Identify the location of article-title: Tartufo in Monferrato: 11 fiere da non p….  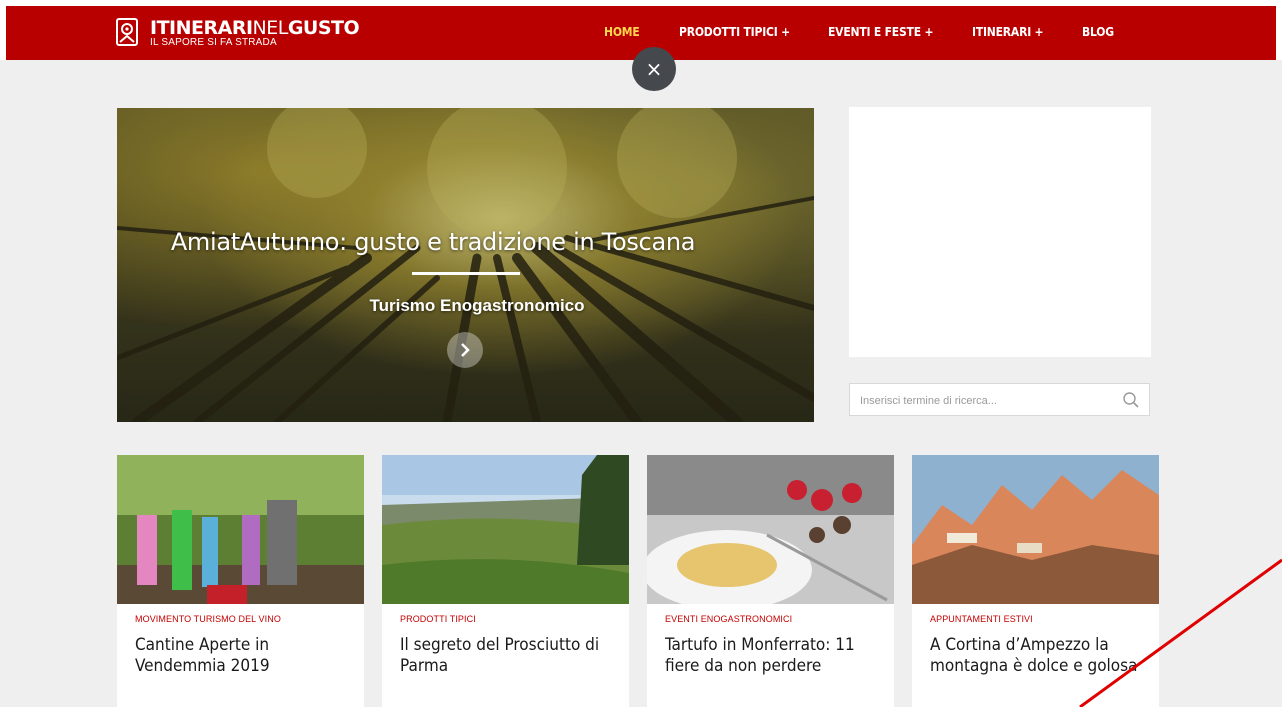
(772, 656).